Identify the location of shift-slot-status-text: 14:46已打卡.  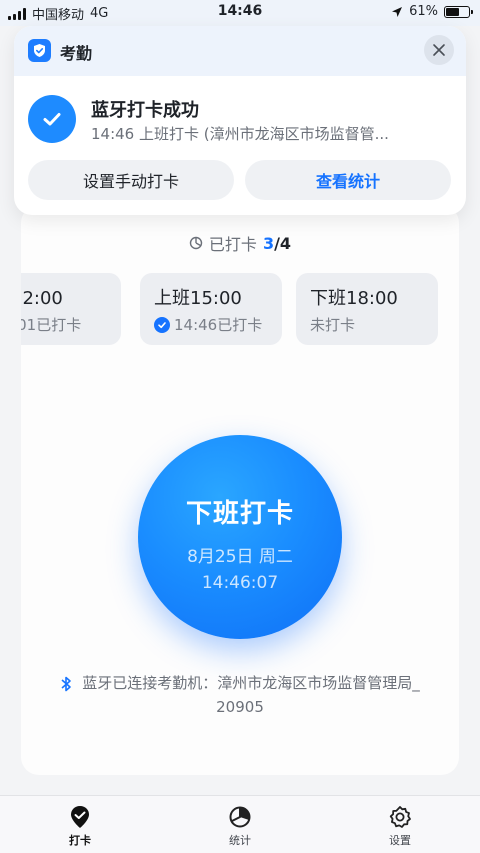
(218, 325).